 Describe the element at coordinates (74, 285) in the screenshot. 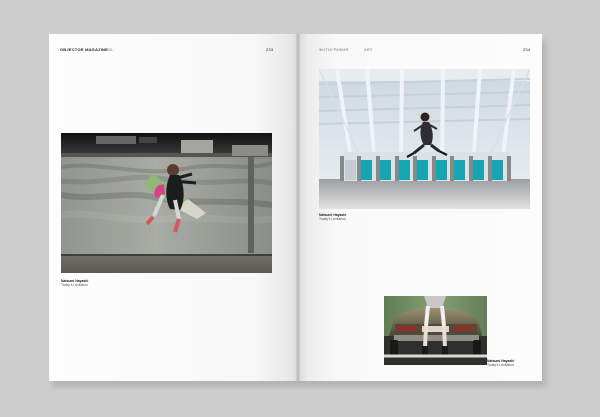

I see `left-caption-title: Today's Levitation` at that location.